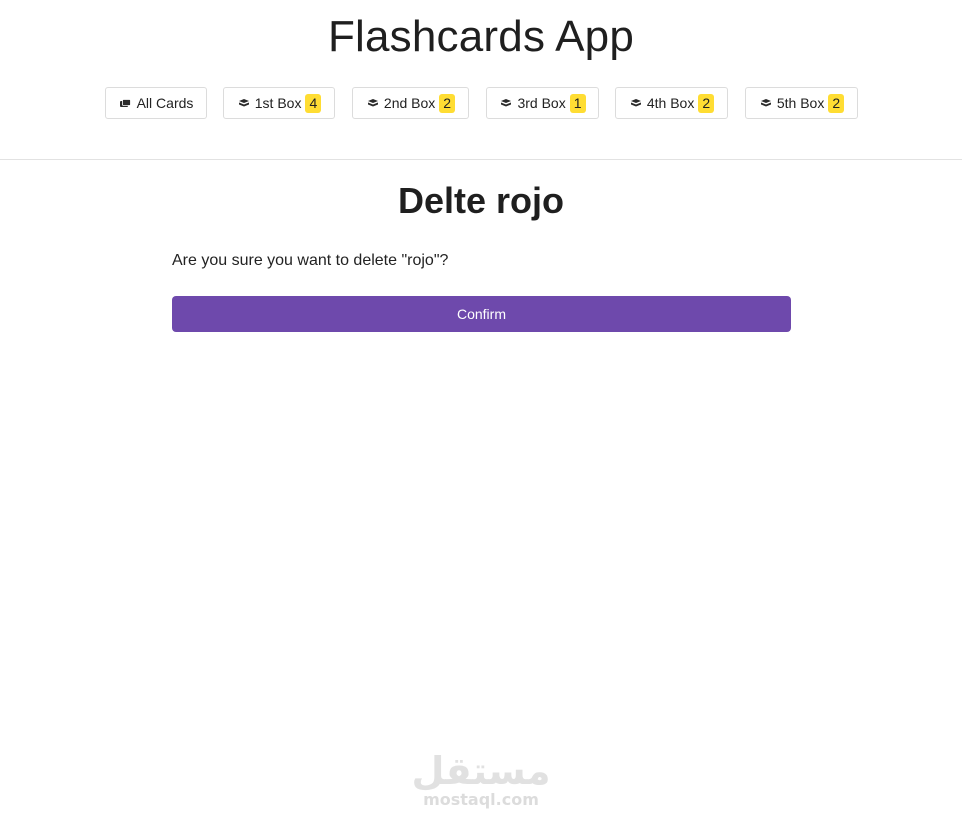 The image size is (962, 828). I want to click on nav-label: 4th Box, so click(670, 103).